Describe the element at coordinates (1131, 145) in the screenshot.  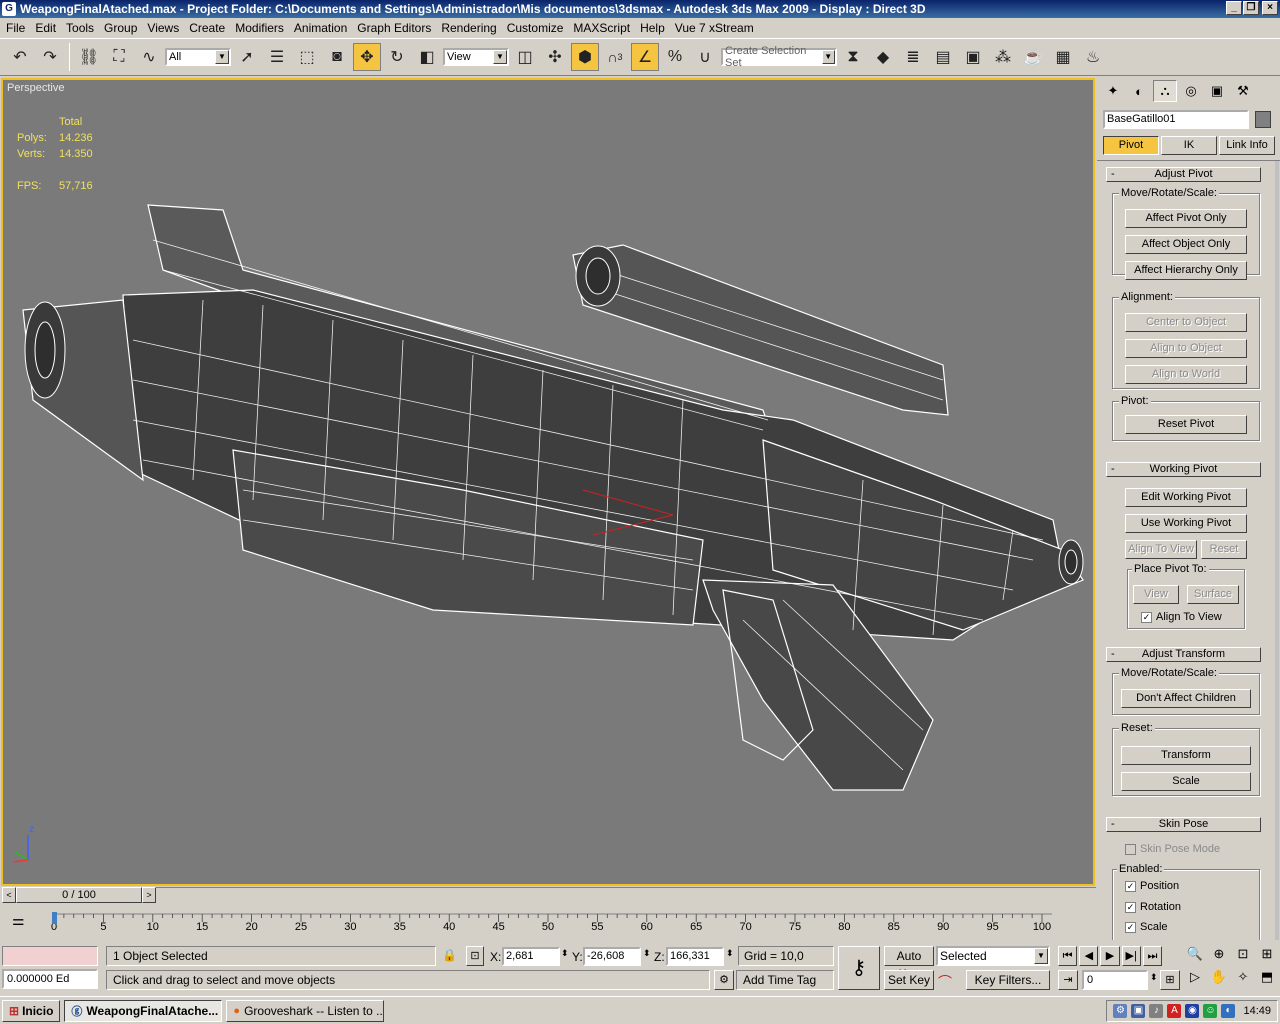
I see `tab-pivot: Pivot` at that location.